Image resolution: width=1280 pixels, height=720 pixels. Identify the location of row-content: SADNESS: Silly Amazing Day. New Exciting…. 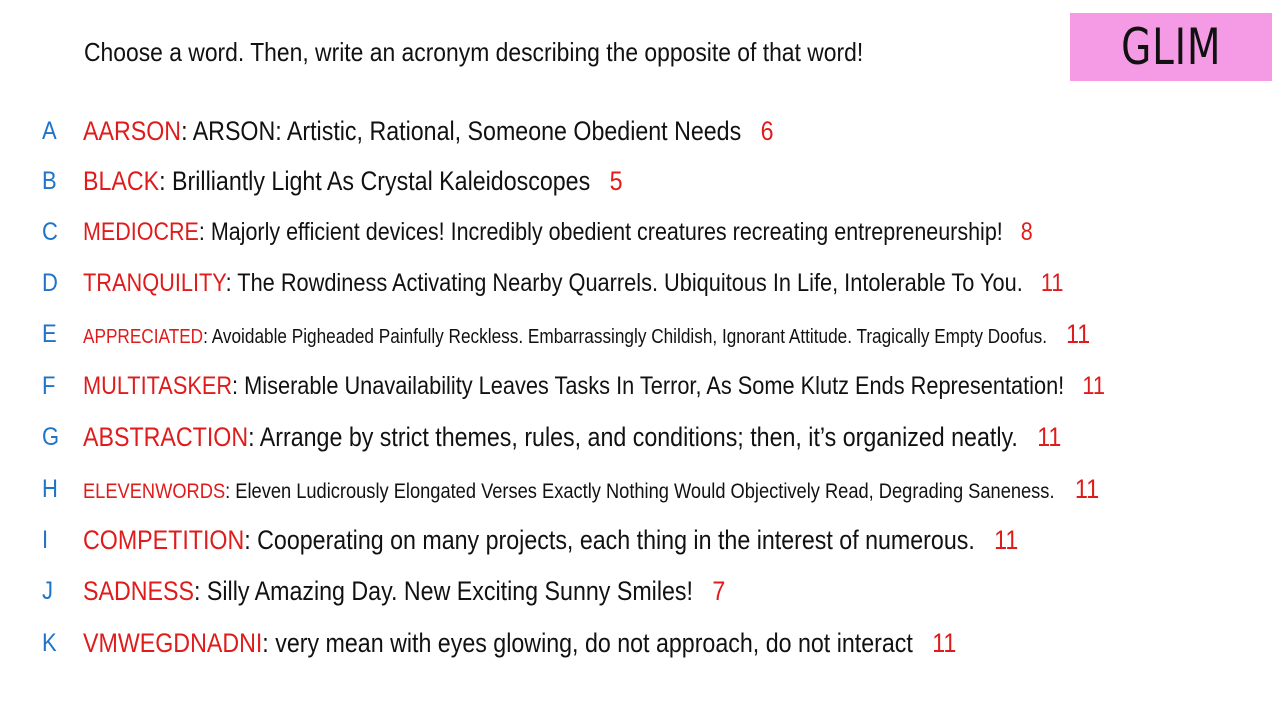
(404, 591).